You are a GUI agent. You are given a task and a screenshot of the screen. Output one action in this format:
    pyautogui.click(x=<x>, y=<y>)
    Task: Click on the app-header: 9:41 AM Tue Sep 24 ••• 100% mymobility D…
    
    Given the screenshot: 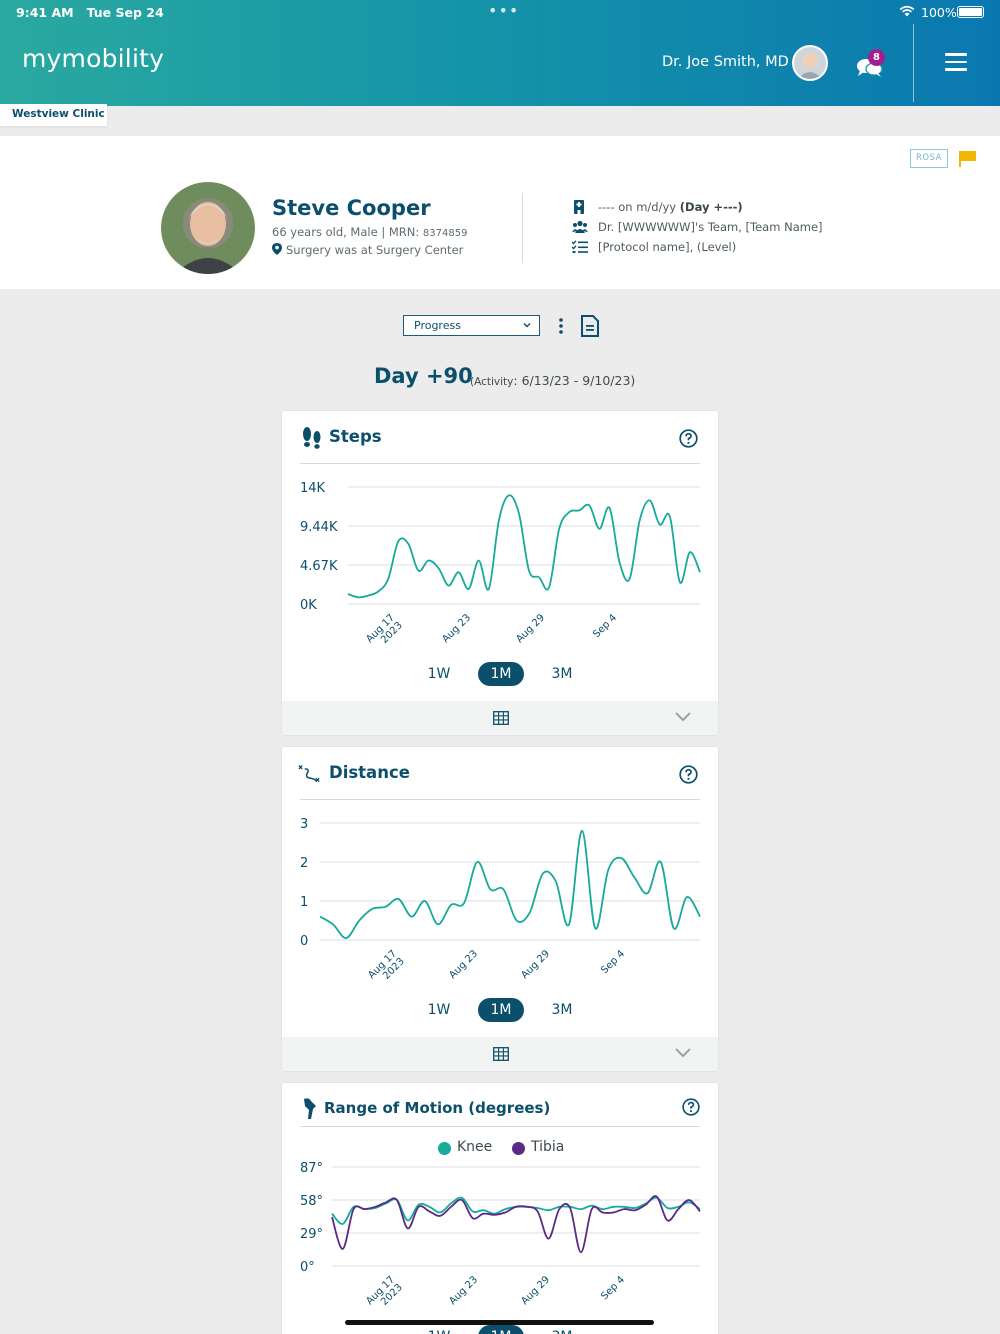 What is the action you would take?
    pyautogui.click(x=500, y=53)
    